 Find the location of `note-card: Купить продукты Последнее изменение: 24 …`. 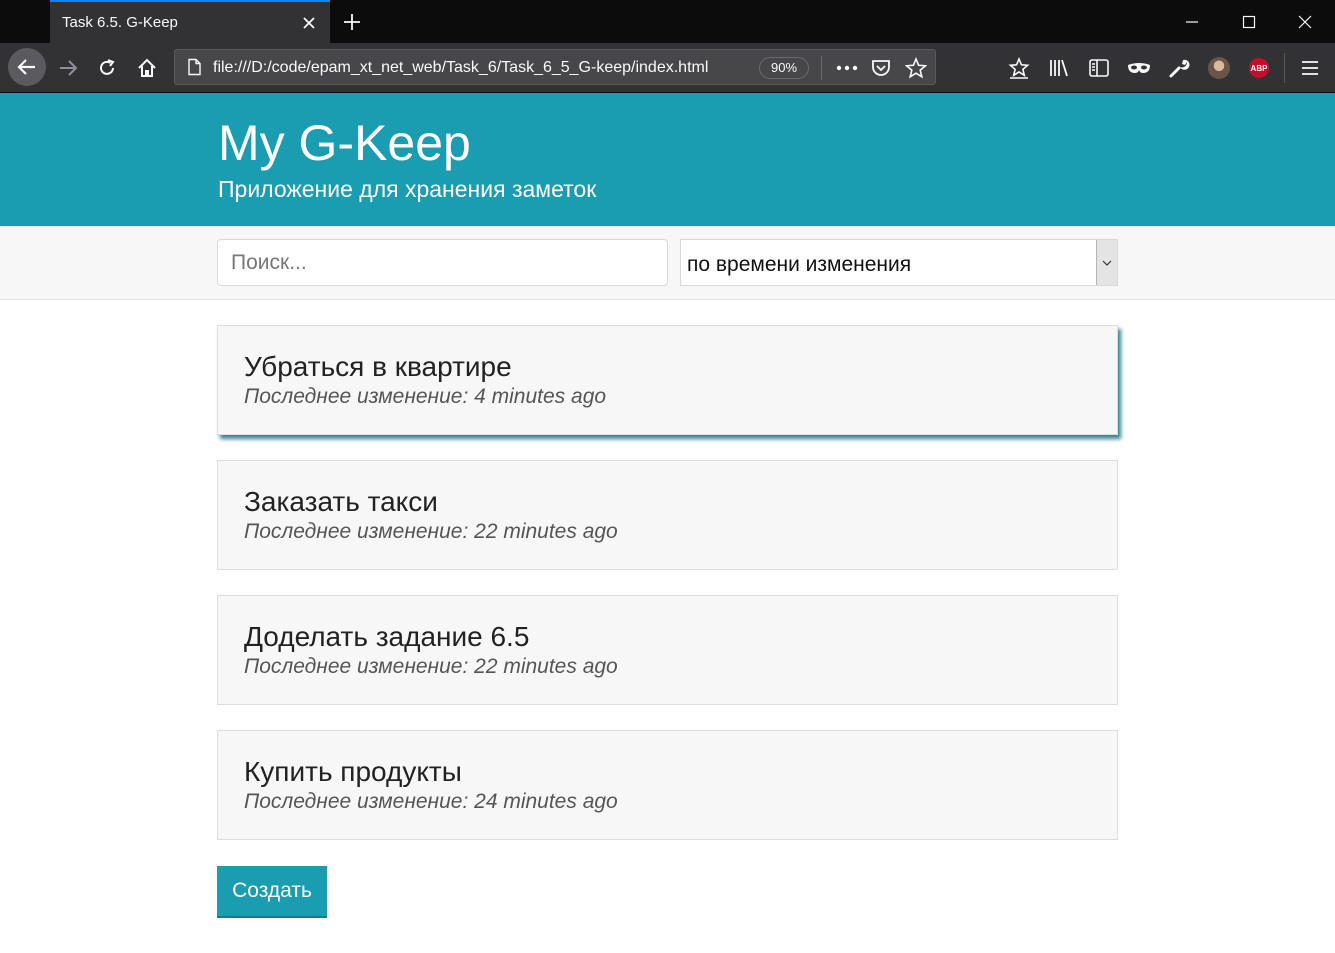

note-card: Купить продукты Последнее изменение: 24 … is located at coordinates (667, 785).